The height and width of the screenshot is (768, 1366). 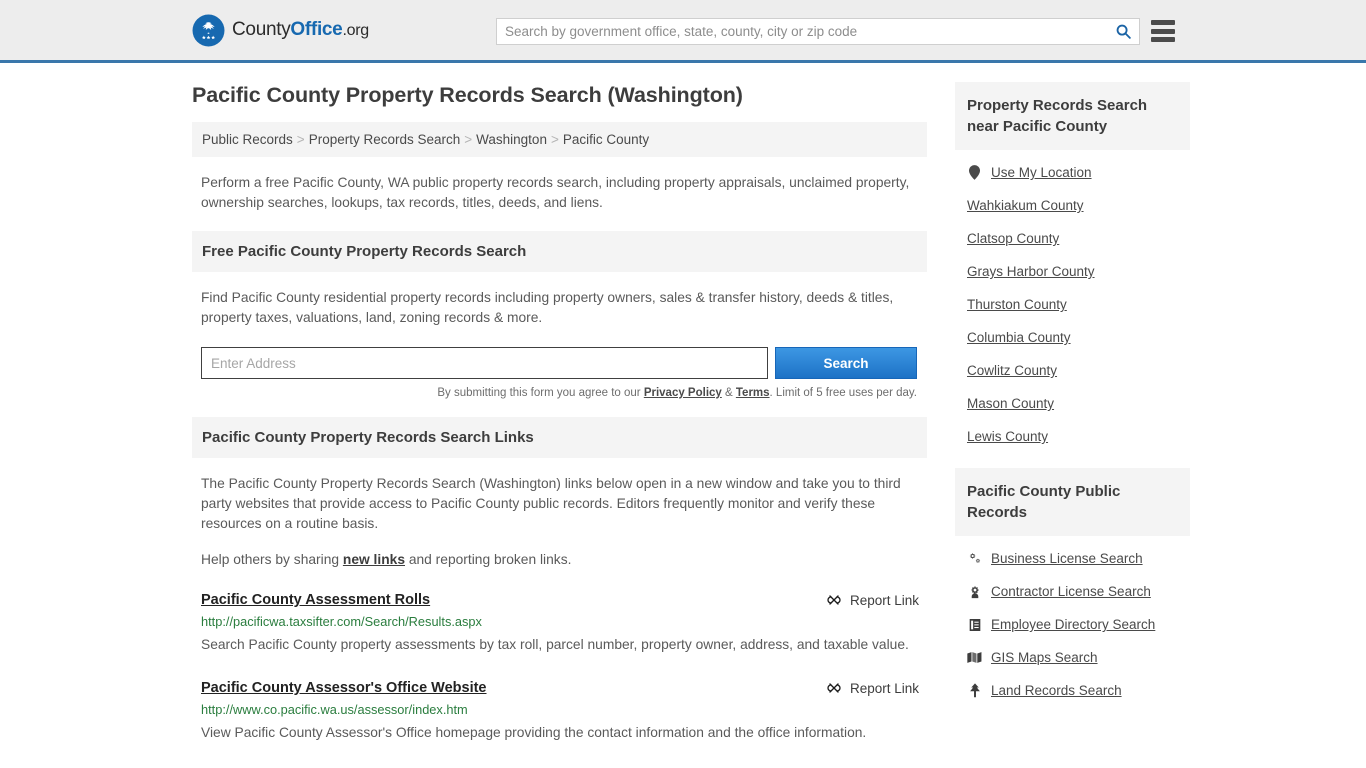 I want to click on new-links-link: new links, so click(x=374, y=559).